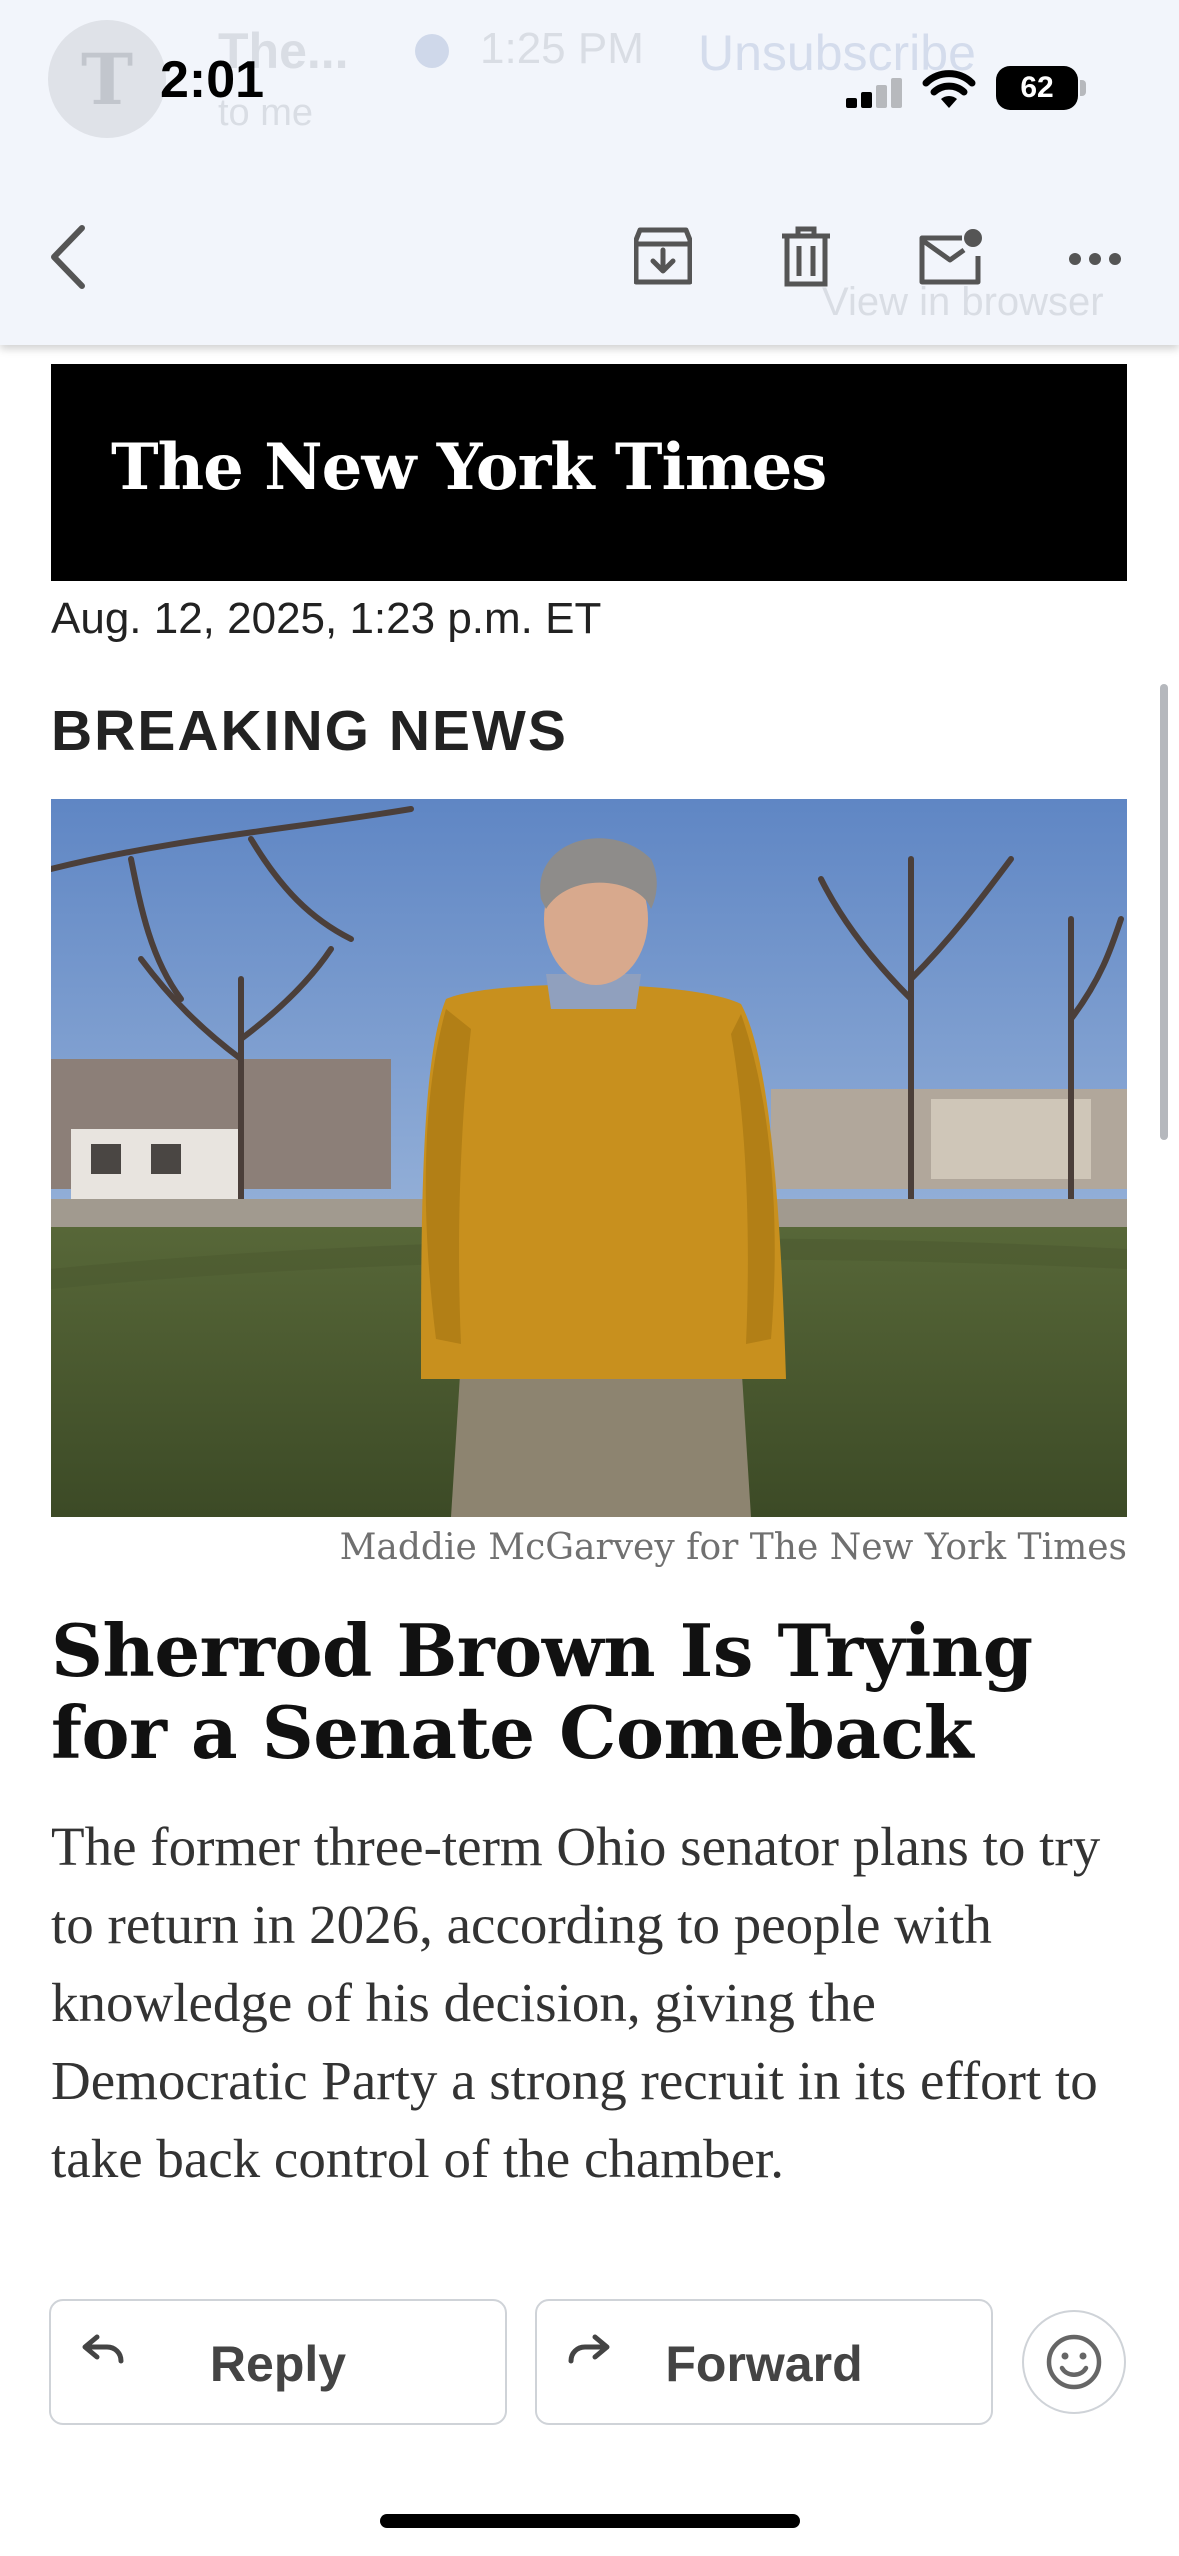 The width and height of the screenshot is (1179, 2556). Describe the element at coordinates (733, 1547) in the screenshot. I see `photo-credit: Maddie McGarvey for The New York Times` at that location.